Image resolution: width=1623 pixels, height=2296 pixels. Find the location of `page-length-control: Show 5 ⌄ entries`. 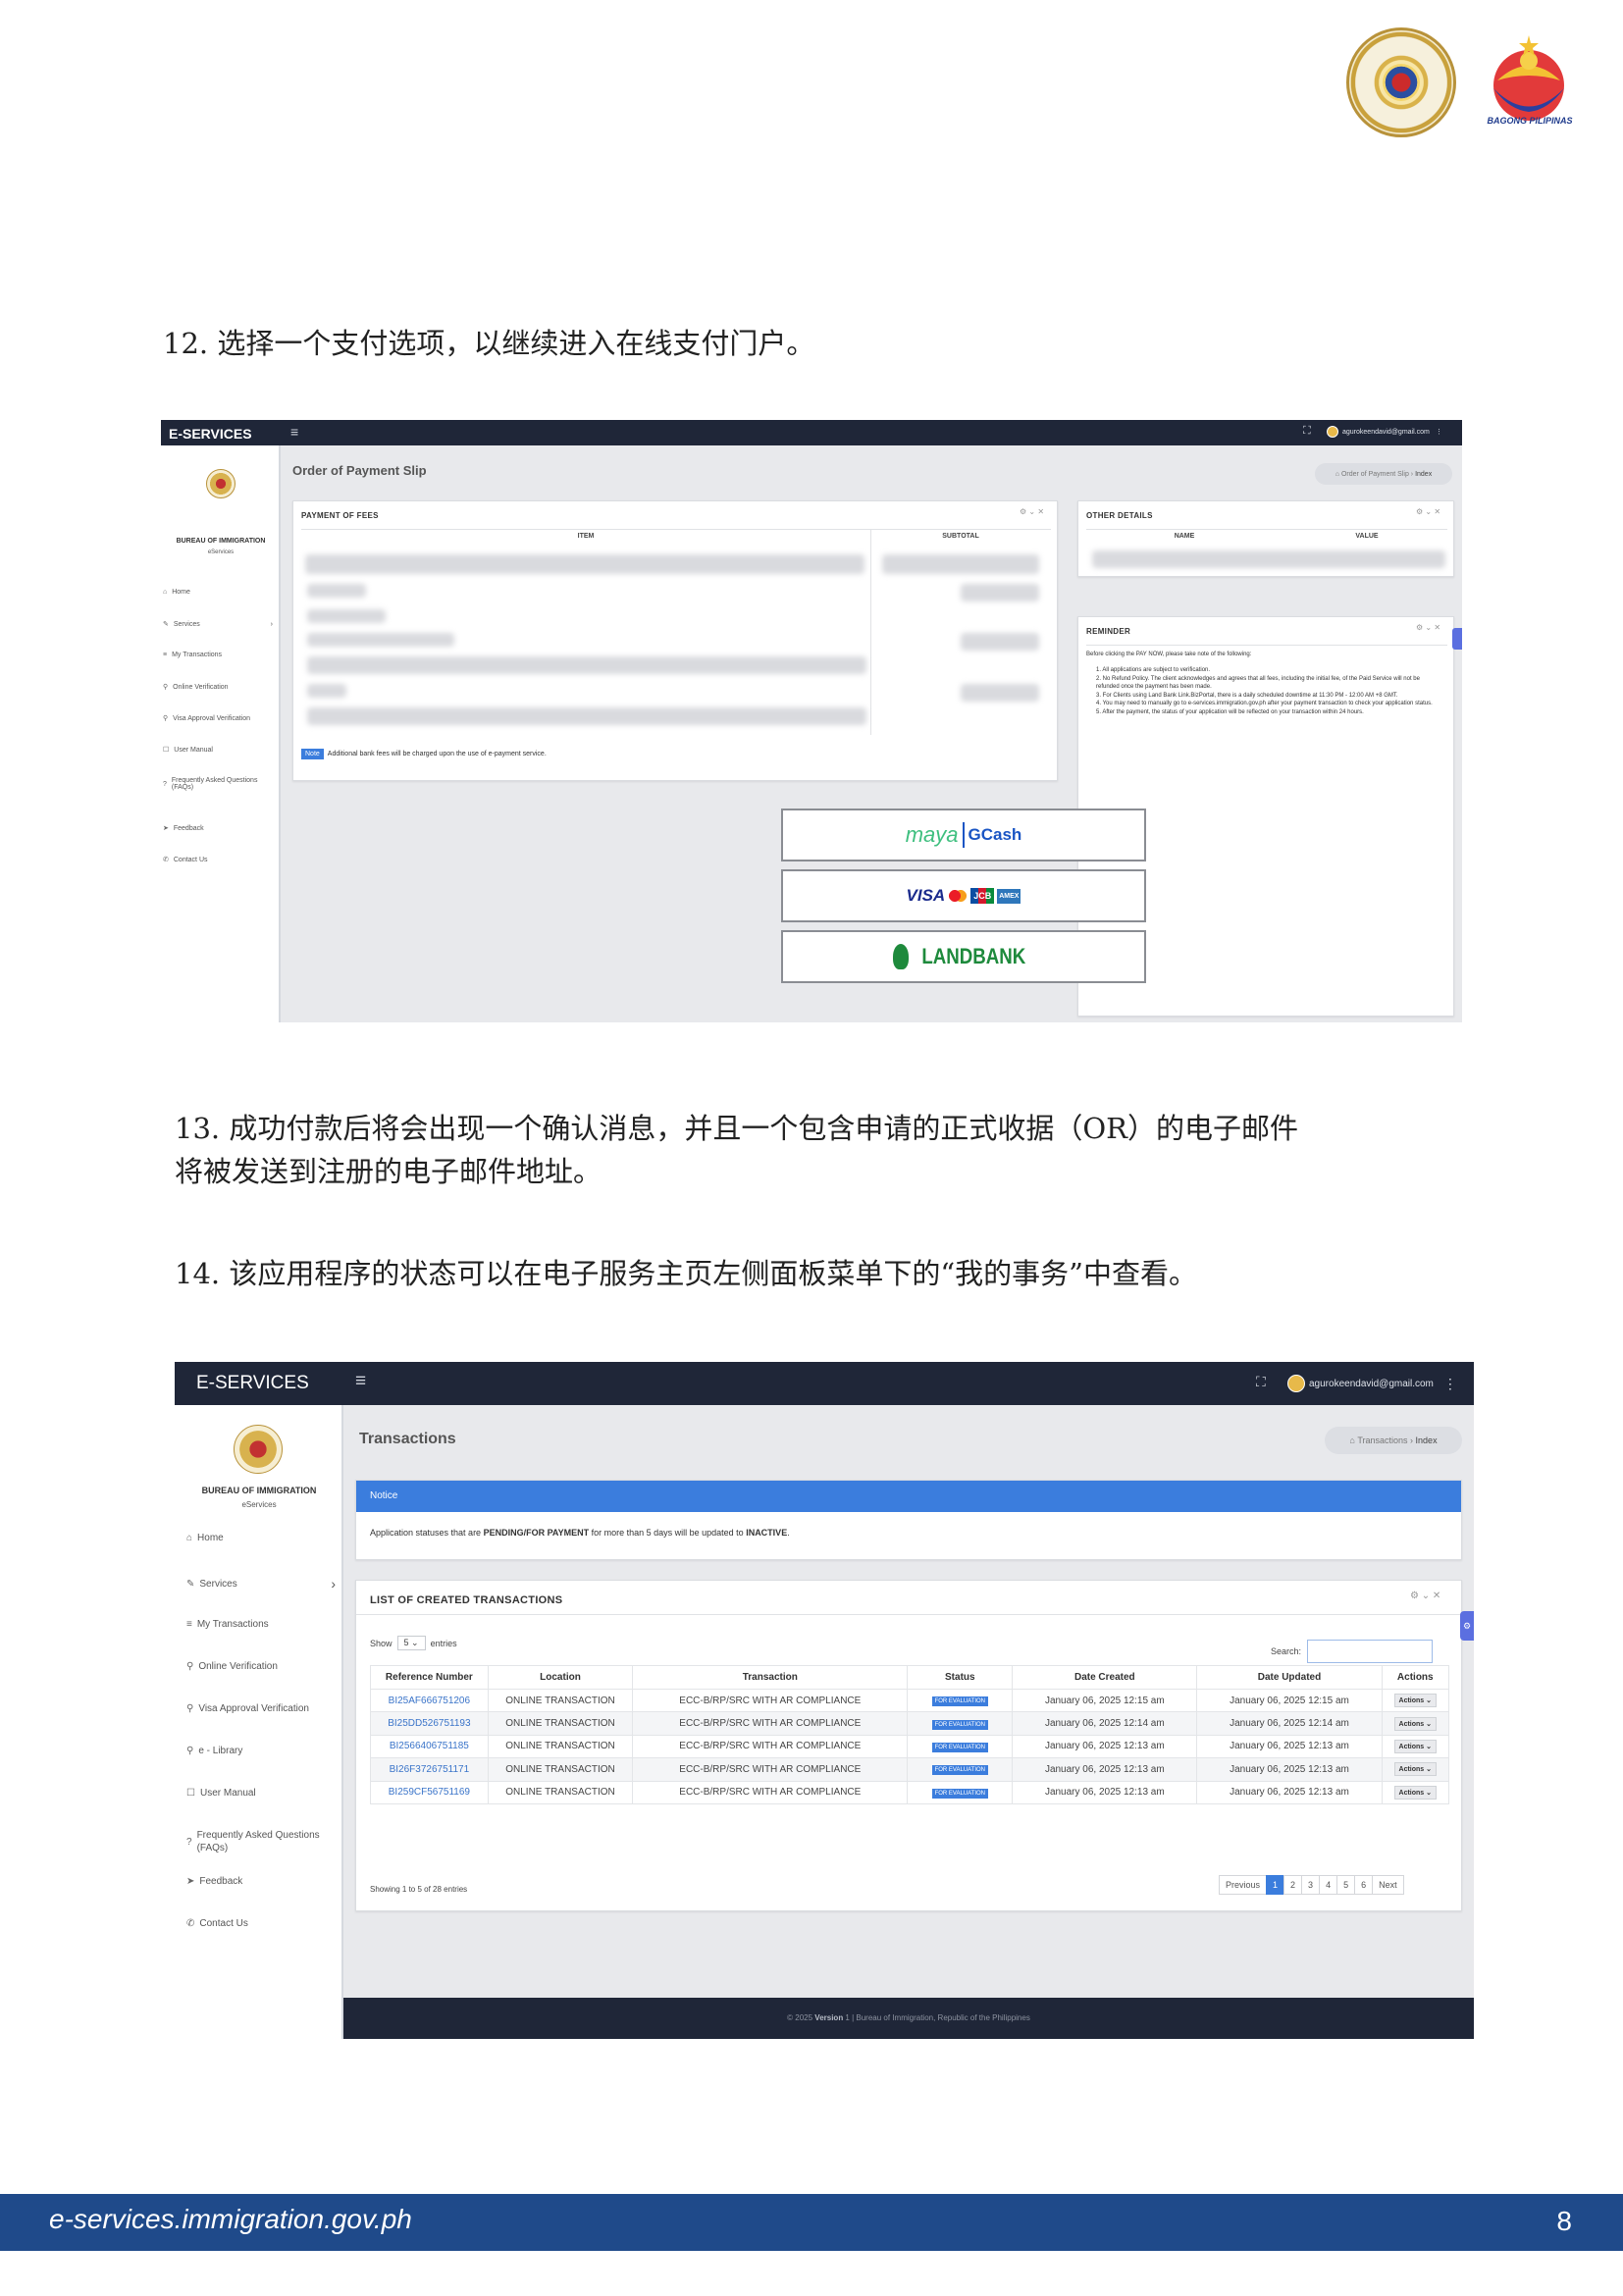

page-length-control: Show 5 ⌄ entries is located at coordinates (413, 1643).